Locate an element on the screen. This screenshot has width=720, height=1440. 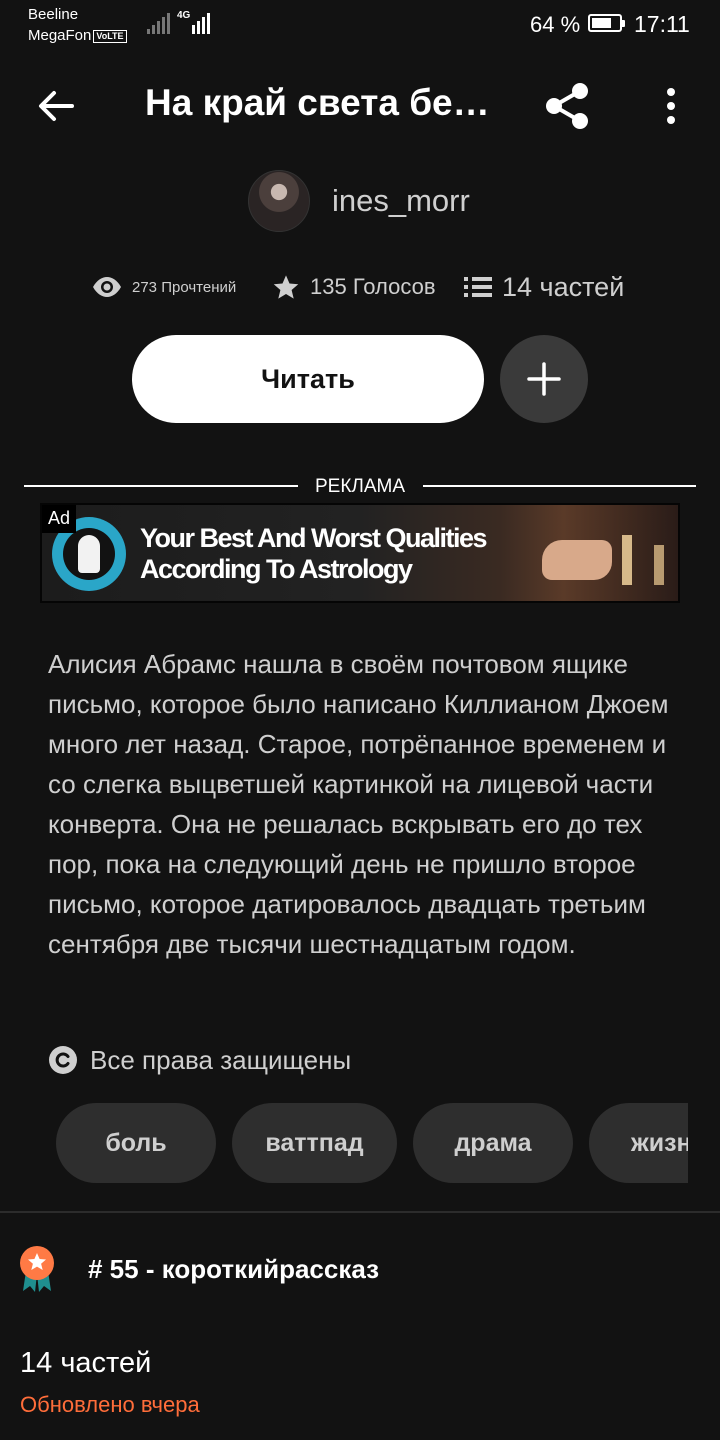
signal-strength-2-icon is located at coordinates (201, 23).